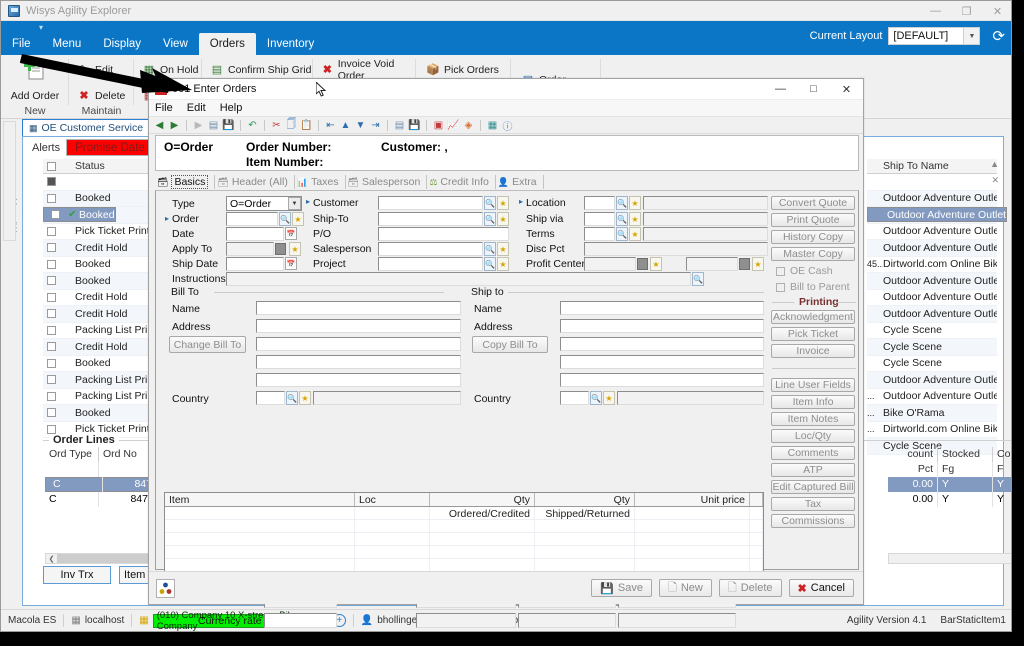 The height and width of the screenshot is (646, 1024). What do you see at coordinates (996, 11) in the screenshot?
I see `close-icon: ✕` at bounding box center [996, 11].